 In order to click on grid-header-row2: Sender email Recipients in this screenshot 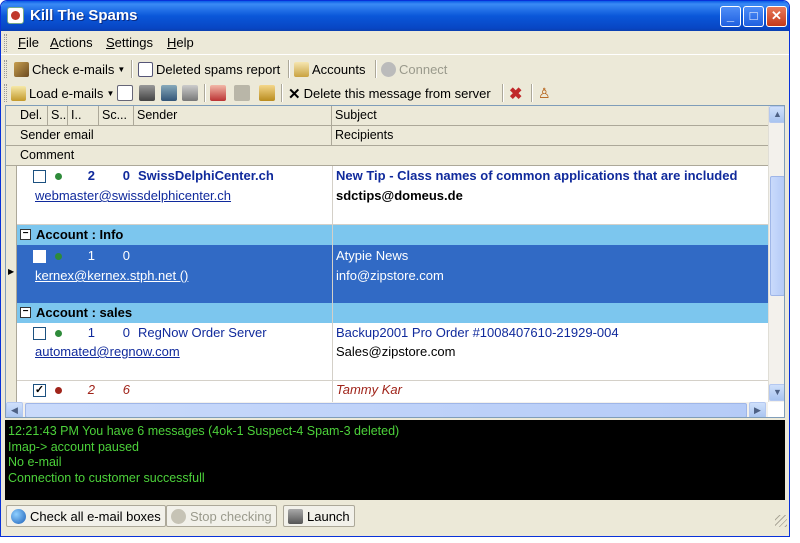, I will do `click(387, 136)`.